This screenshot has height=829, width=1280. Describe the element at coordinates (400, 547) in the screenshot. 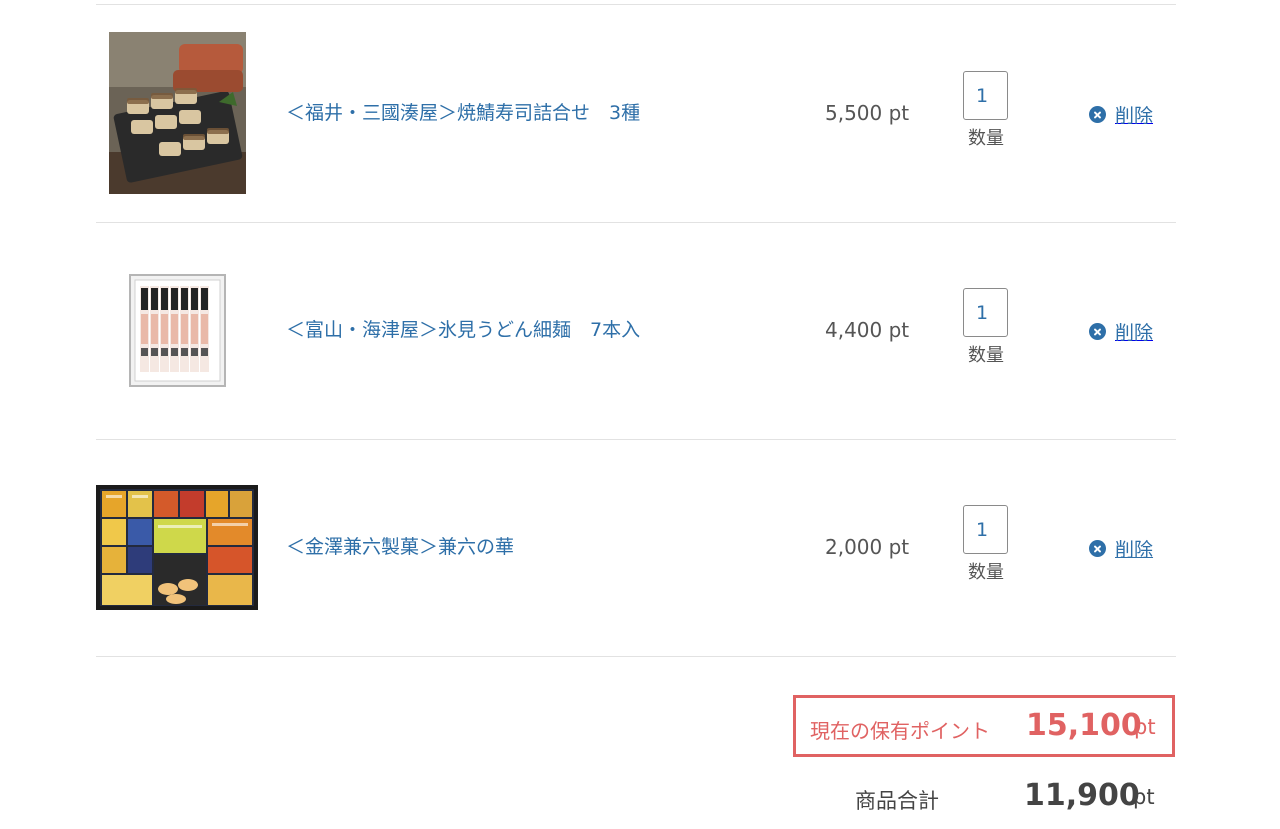

I see `product-name-link: ＜金澤兼六製菓＞兼六の華` at that location.